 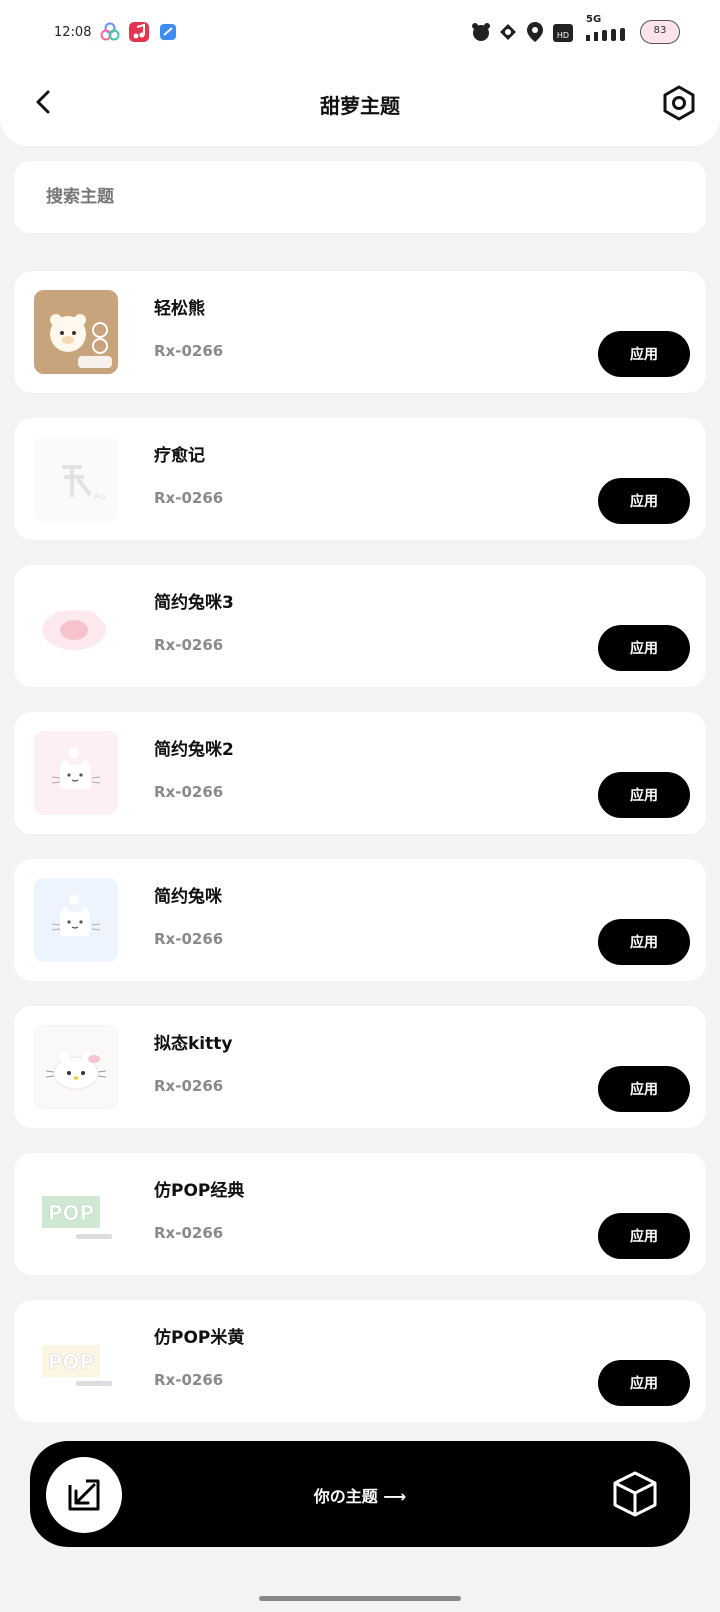 I want to click on theme-card: 简约兔咪2 Rx-0266 应用, so click(x=360, y=773).